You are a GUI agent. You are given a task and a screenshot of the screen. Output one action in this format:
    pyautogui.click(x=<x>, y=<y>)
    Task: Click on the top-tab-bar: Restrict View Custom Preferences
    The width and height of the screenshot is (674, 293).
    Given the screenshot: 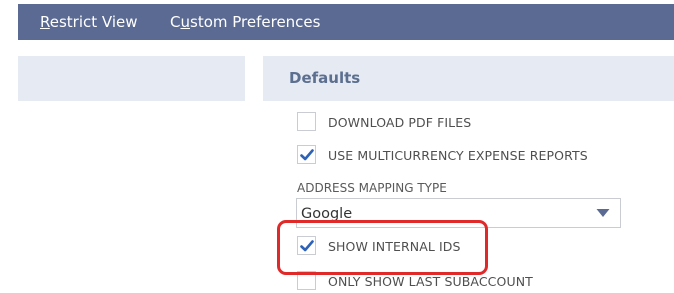 What is the action you would take?
    pyautogui.click(x=346, y=22)
    